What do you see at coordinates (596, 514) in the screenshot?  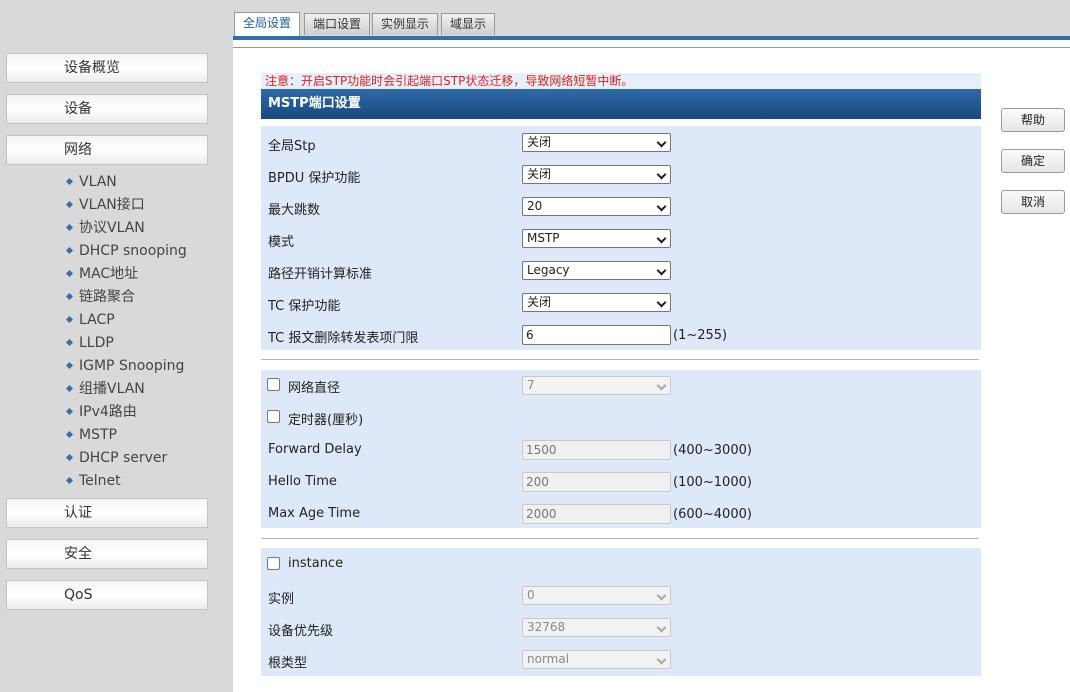 I see `max-age-input: 2000` at bounding box center [596, 514].